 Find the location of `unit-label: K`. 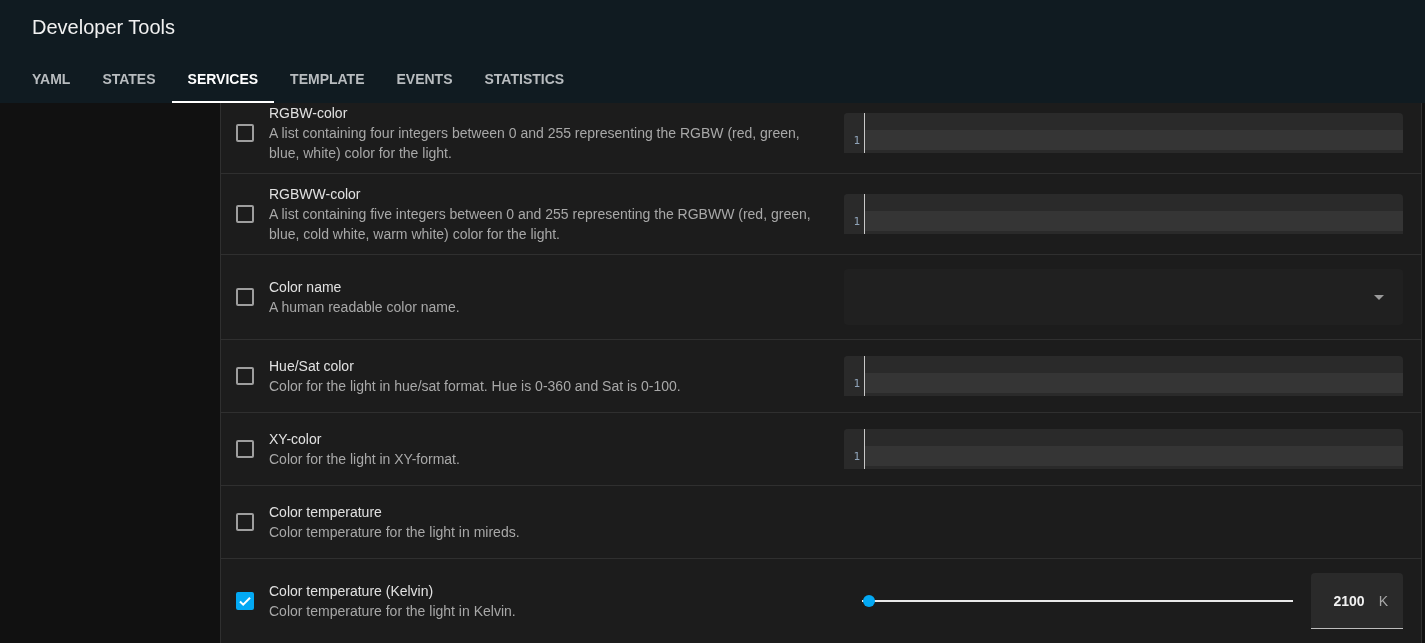

unit-label: K is located at coordinates (1383, 600).